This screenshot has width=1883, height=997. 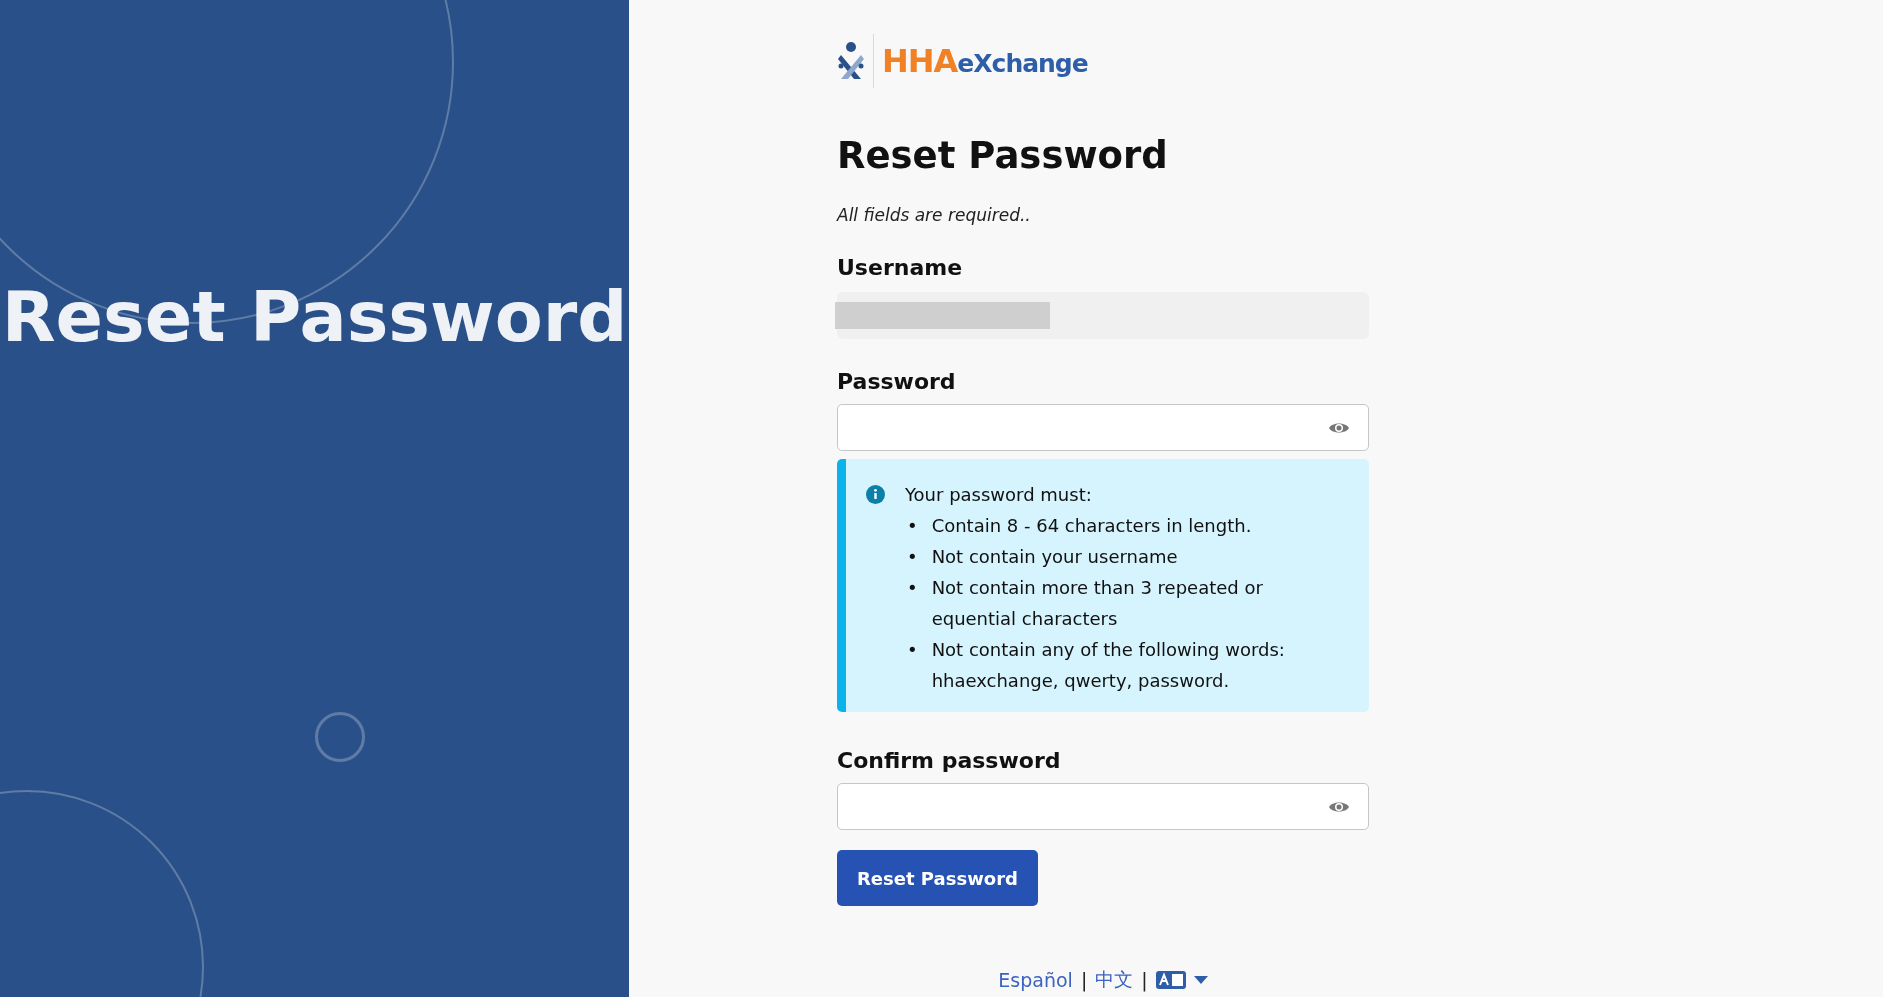 What do you see at coordinates (340, 737) in the screenshot?
I see `circle-decoration` at bounding box center [340, 737].